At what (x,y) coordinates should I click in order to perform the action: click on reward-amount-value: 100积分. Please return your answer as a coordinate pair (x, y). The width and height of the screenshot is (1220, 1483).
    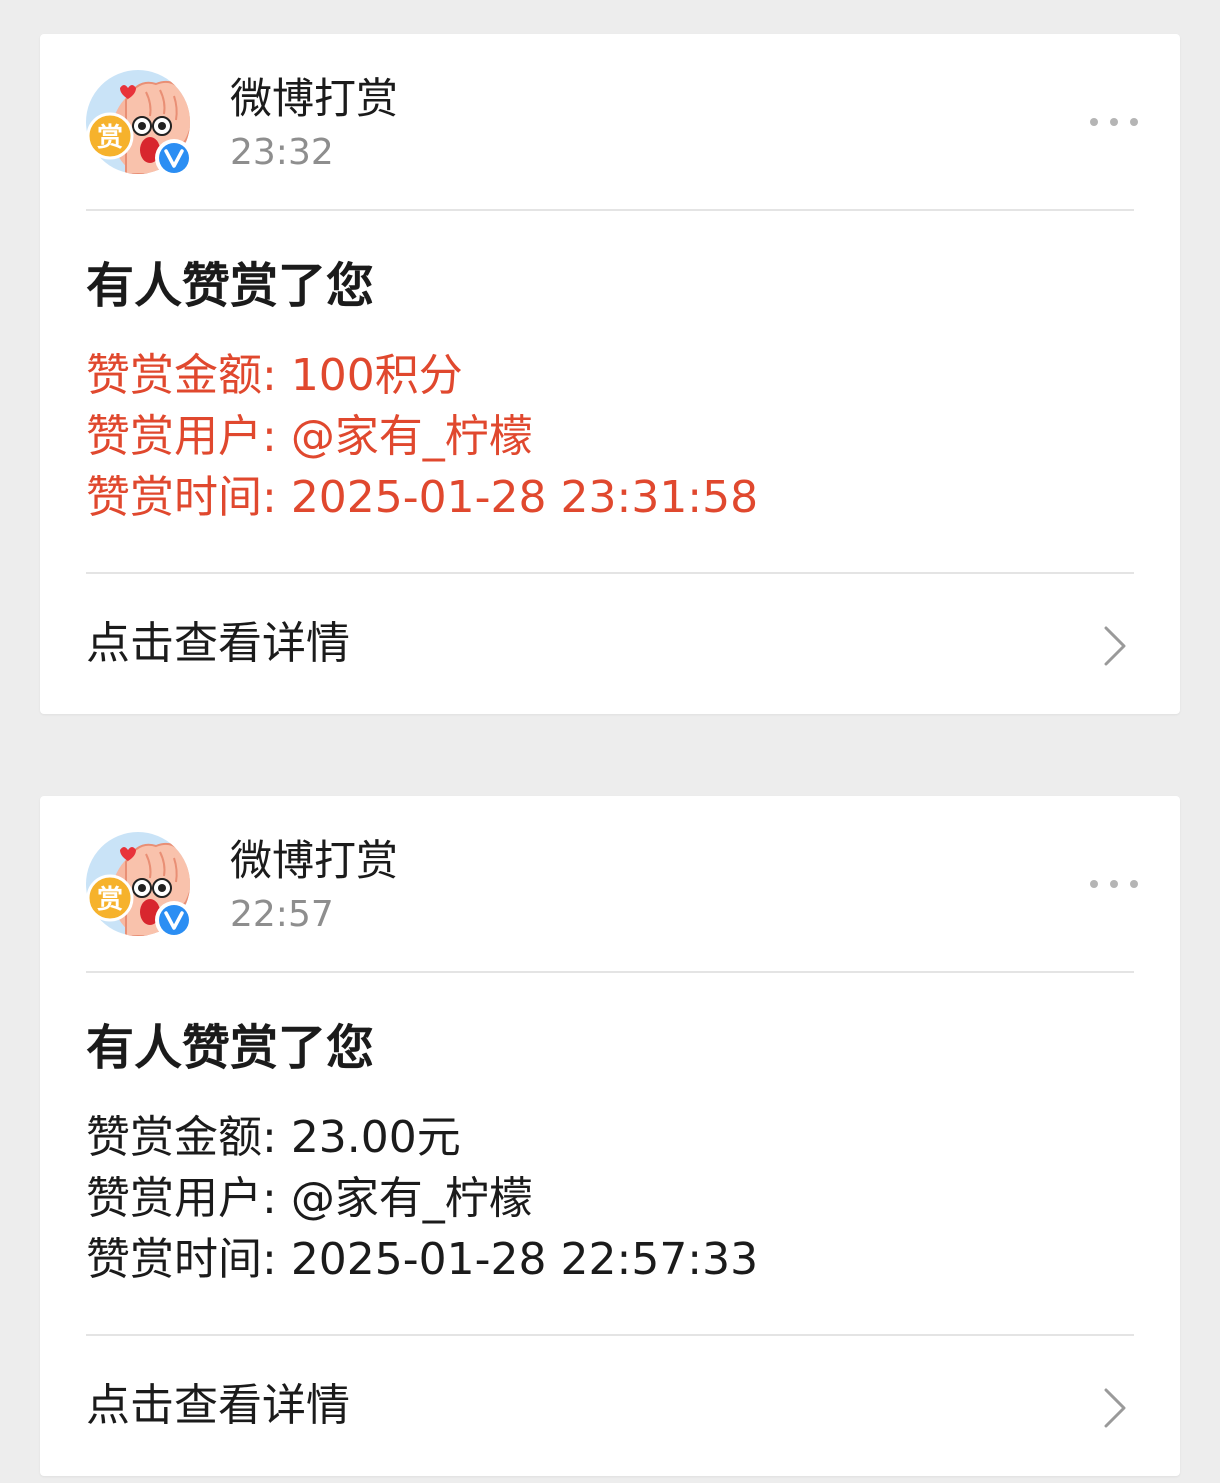
    Looking at the image, I should click on (376, 375).